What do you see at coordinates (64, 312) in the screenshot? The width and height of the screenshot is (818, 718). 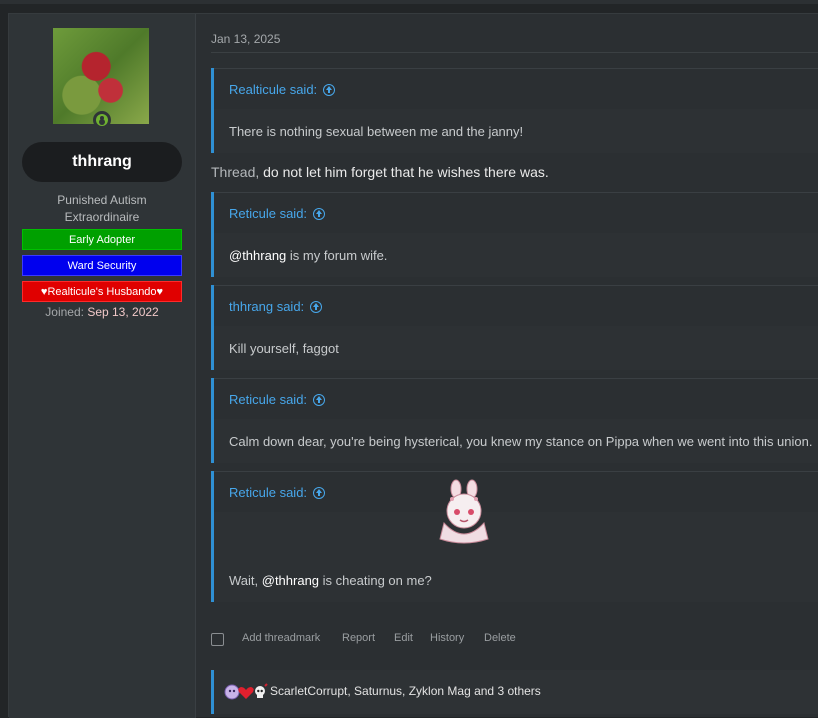 I see `joined-label: Joined:` at bounding box center [64, 312].